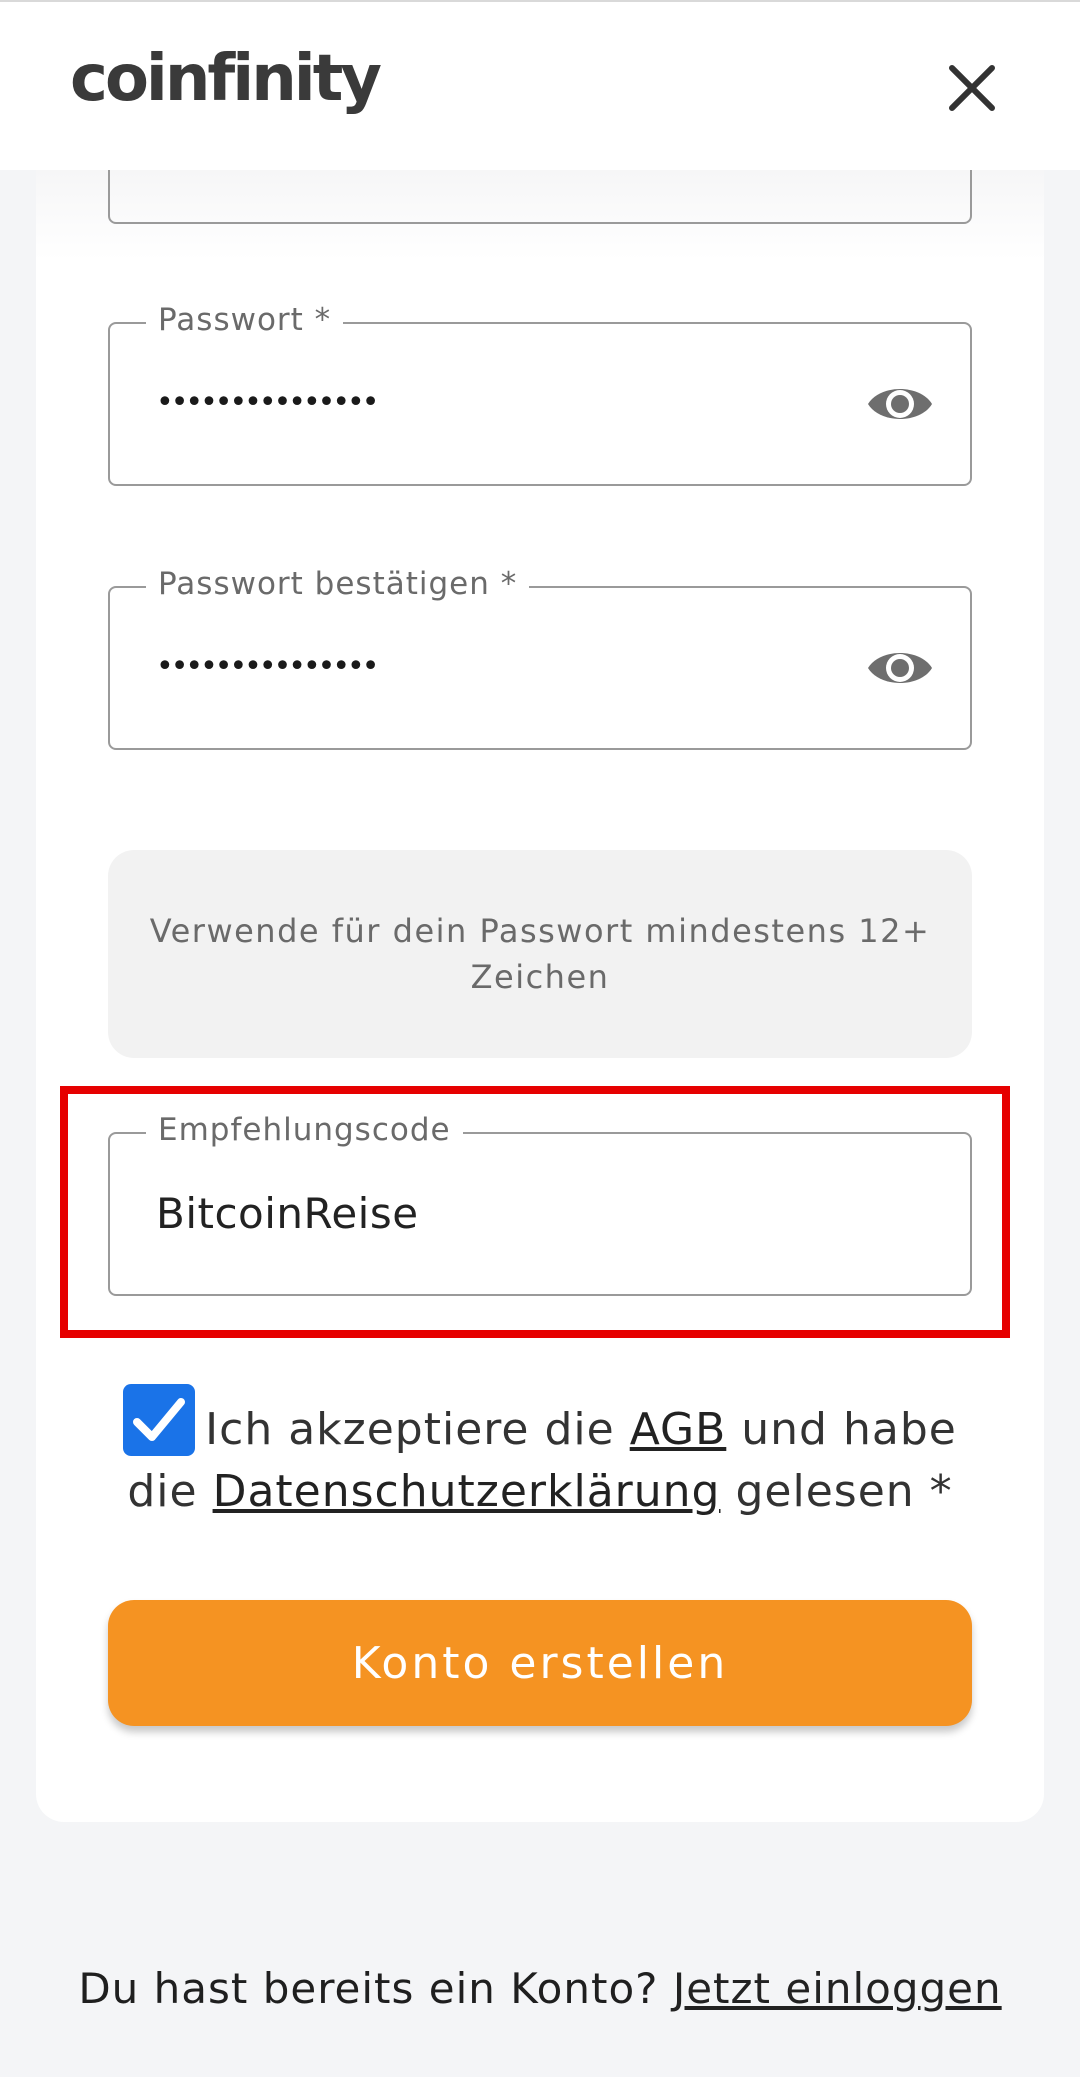  I want to click on confirm-password-value: •••••••••••••••, so click(267, 666).